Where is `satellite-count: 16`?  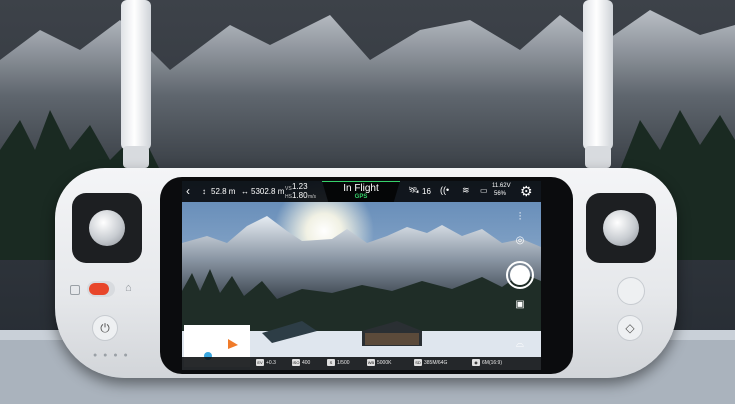 satellite-count: 16 is located at coordinates (426, 191).